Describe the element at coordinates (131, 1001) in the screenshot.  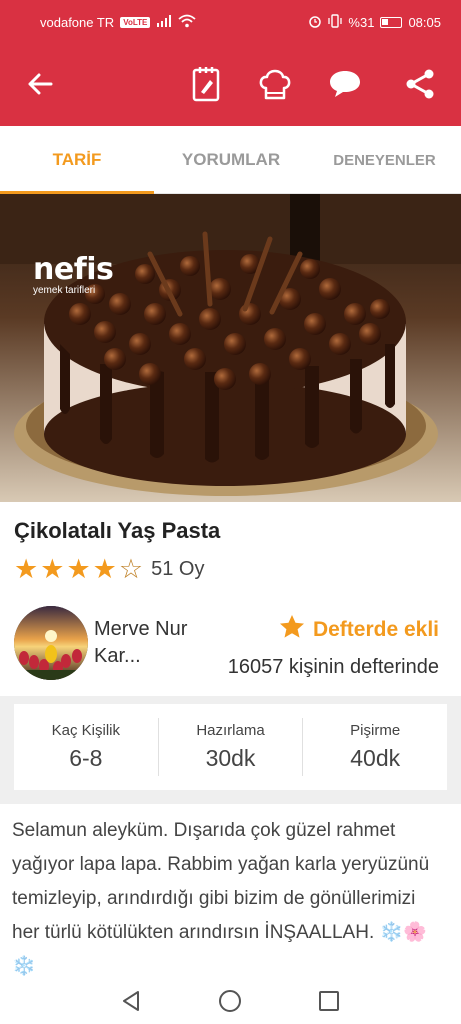
I see `back-triangle-icon` at that location.